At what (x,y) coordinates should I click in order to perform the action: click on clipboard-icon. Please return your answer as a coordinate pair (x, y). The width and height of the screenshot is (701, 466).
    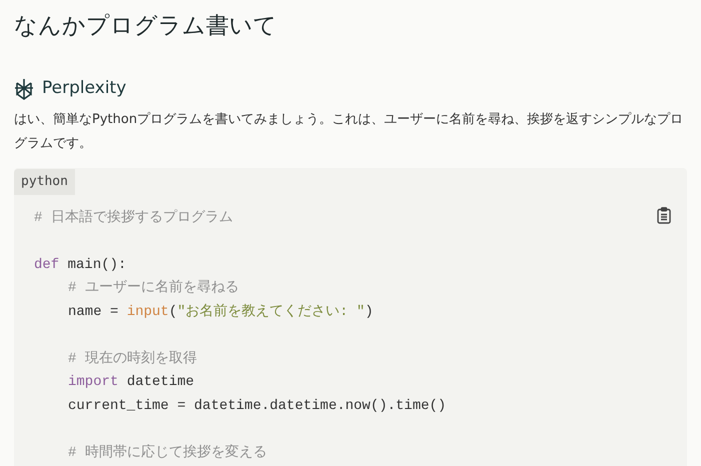
    Looking at the image, I should click on (664, 215).